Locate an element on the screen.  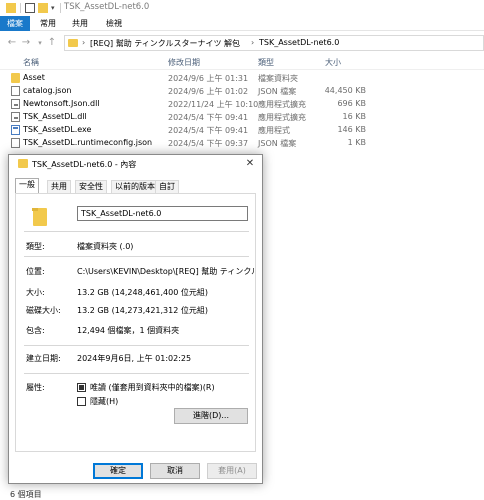
folder-name-input: TSK_AssetDL-net6.0 is located at coordinates (162, 213).